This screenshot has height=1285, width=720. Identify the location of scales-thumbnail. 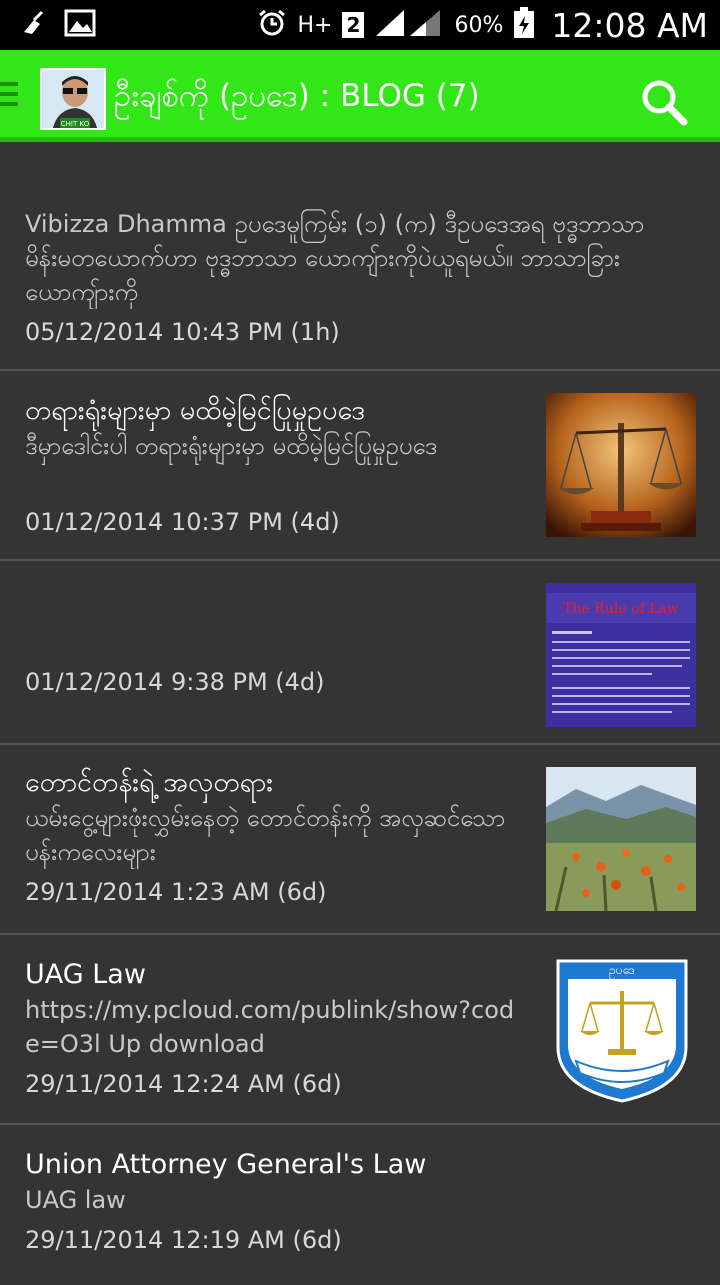
(621, 465).